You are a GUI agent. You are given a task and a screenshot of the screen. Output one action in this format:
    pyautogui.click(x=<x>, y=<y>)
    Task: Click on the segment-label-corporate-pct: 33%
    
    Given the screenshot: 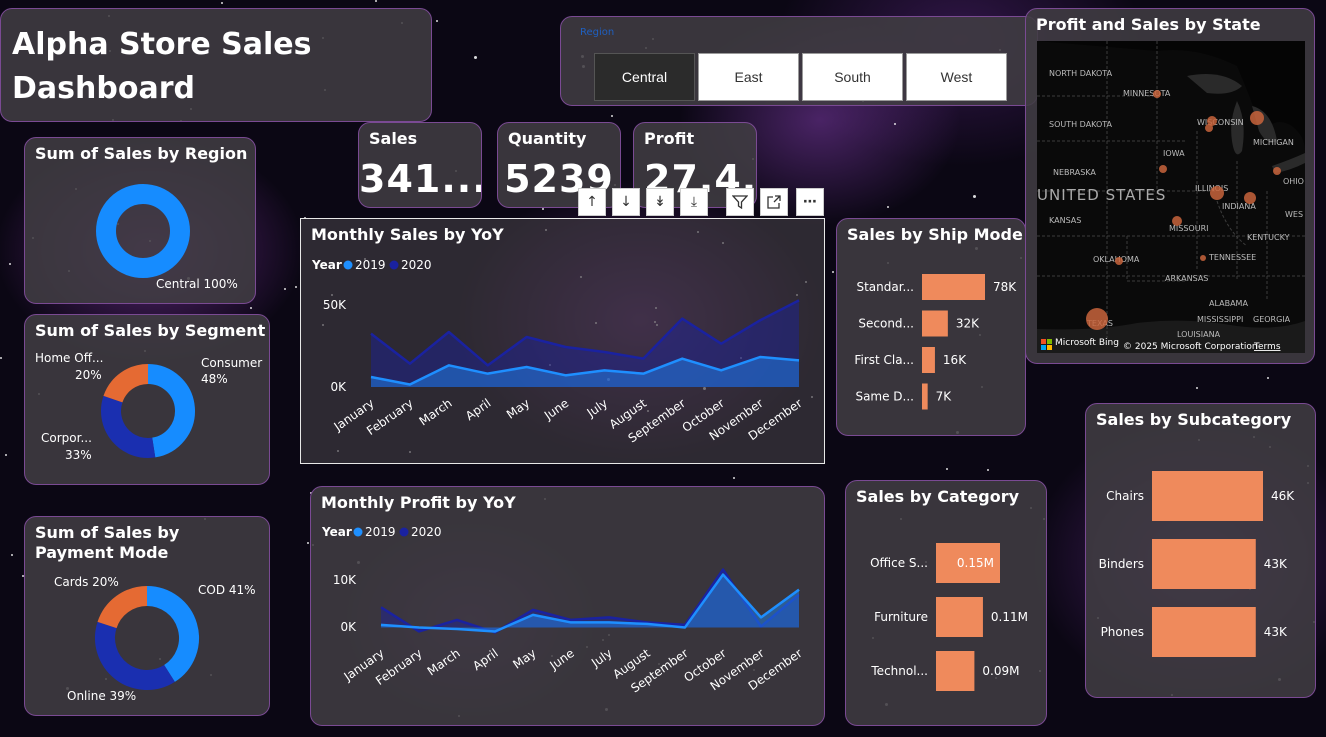 What is the action you would take?
    pyautogui.click(x=78, y=455)
    